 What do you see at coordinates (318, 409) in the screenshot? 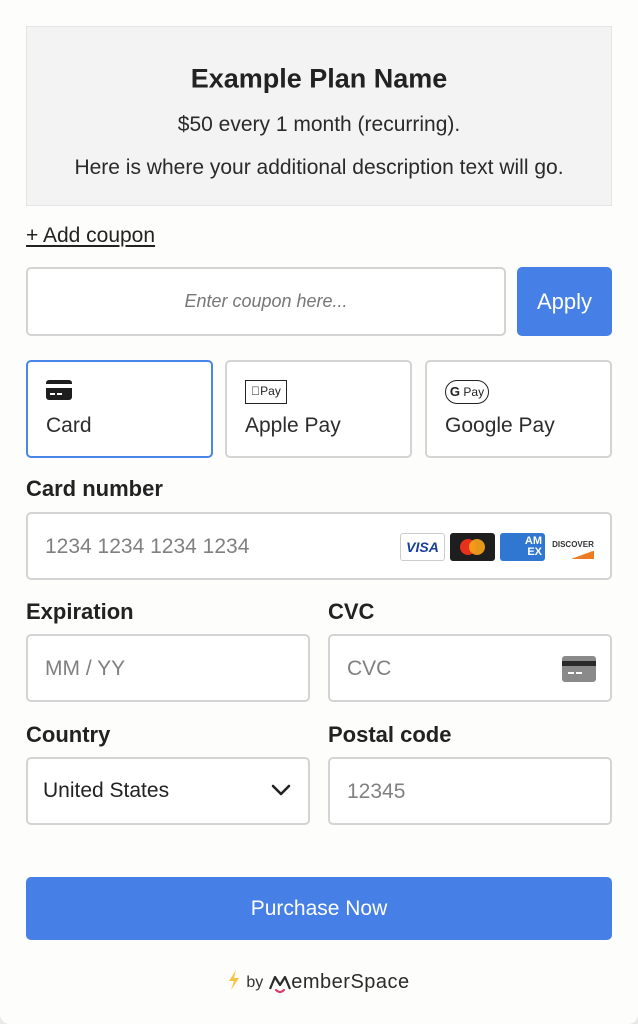
I see `payment-method-apple-pay: Pay Apple Pay` at bounding box center [318, 409].